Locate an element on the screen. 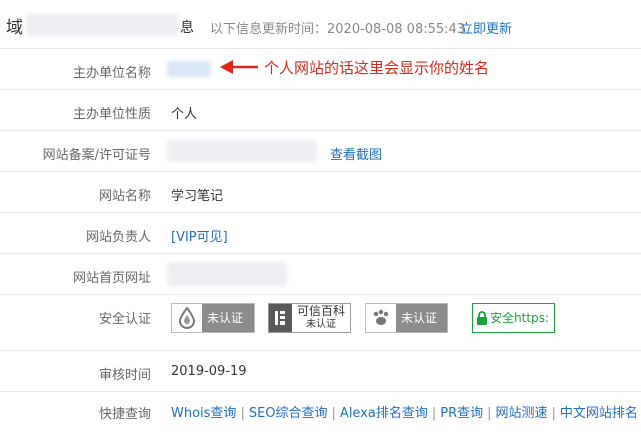  chinese-rank-link: 中文网站排名 is located at coordinates (599, 413).